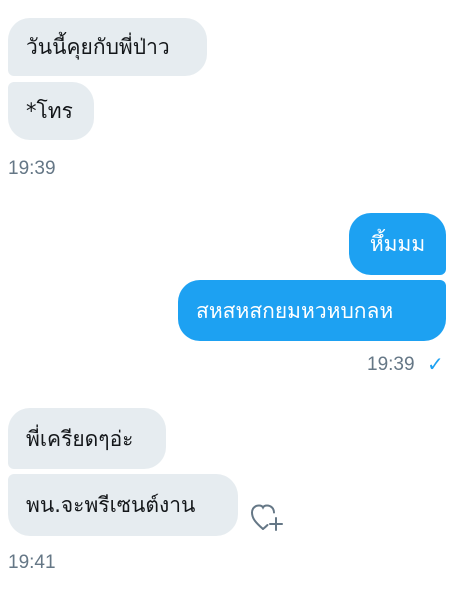 The height and width of the screenshot is (593, 465). I want to click on message-text: วันนี้คุยกับพี่ป่าว, so click(98, 47).